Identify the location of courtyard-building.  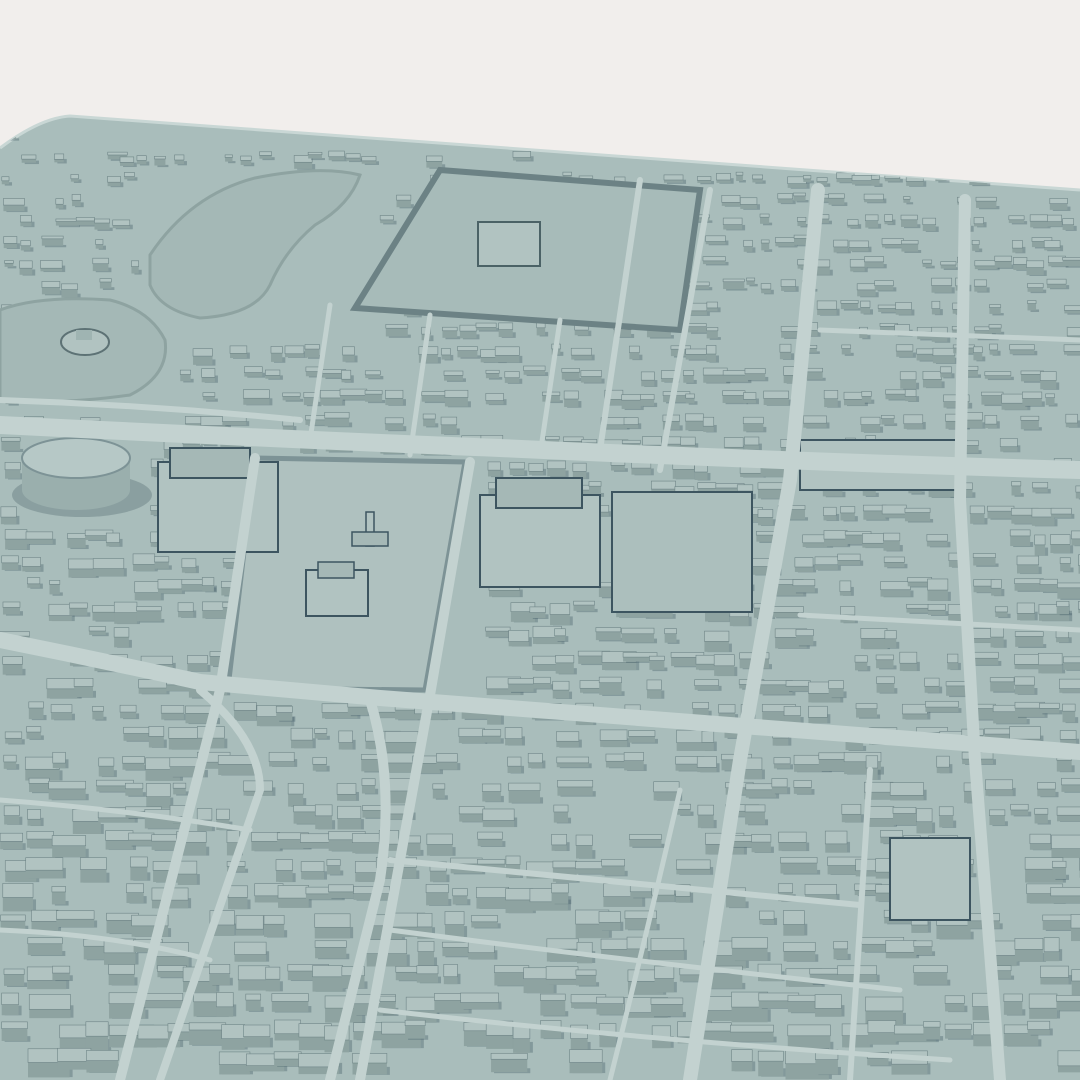
(930, 879).